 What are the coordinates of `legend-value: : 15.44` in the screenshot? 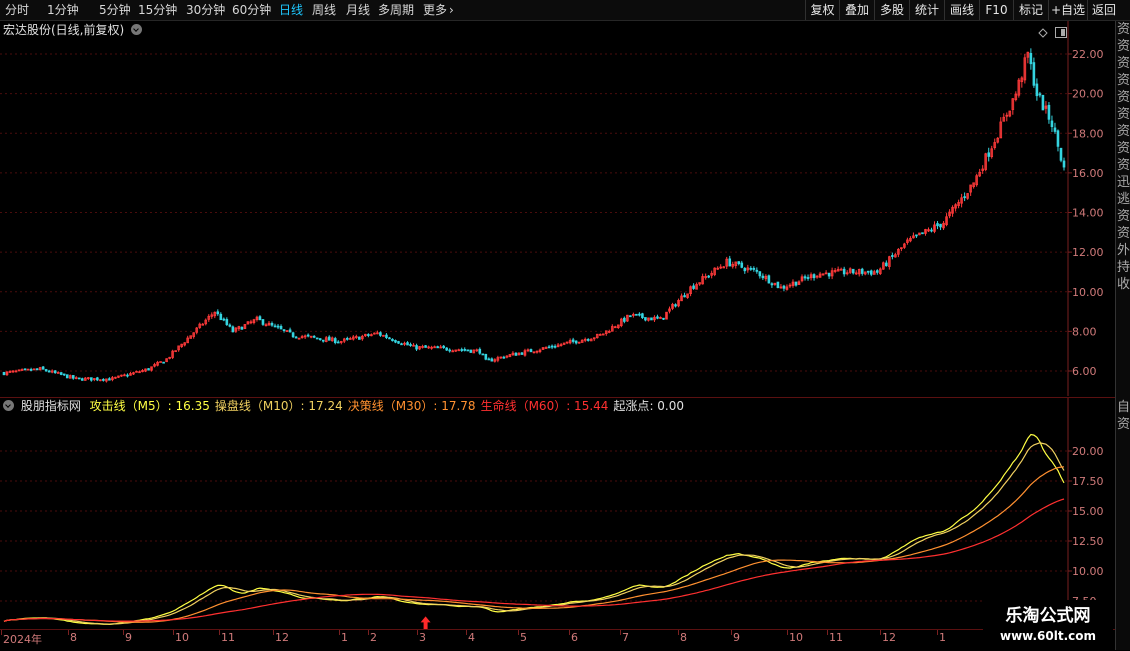 It's located at (587, 406).